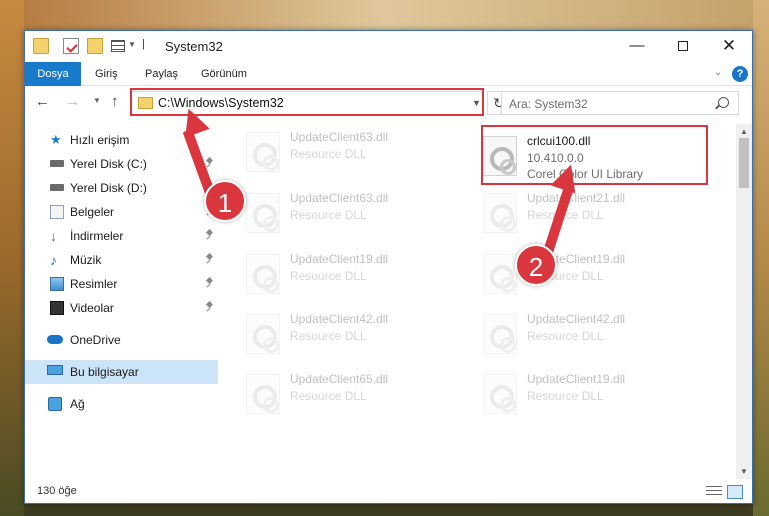  Describe the element at coordinates (57, 284) in the screenshot. I see `pictures-icon` at that location.